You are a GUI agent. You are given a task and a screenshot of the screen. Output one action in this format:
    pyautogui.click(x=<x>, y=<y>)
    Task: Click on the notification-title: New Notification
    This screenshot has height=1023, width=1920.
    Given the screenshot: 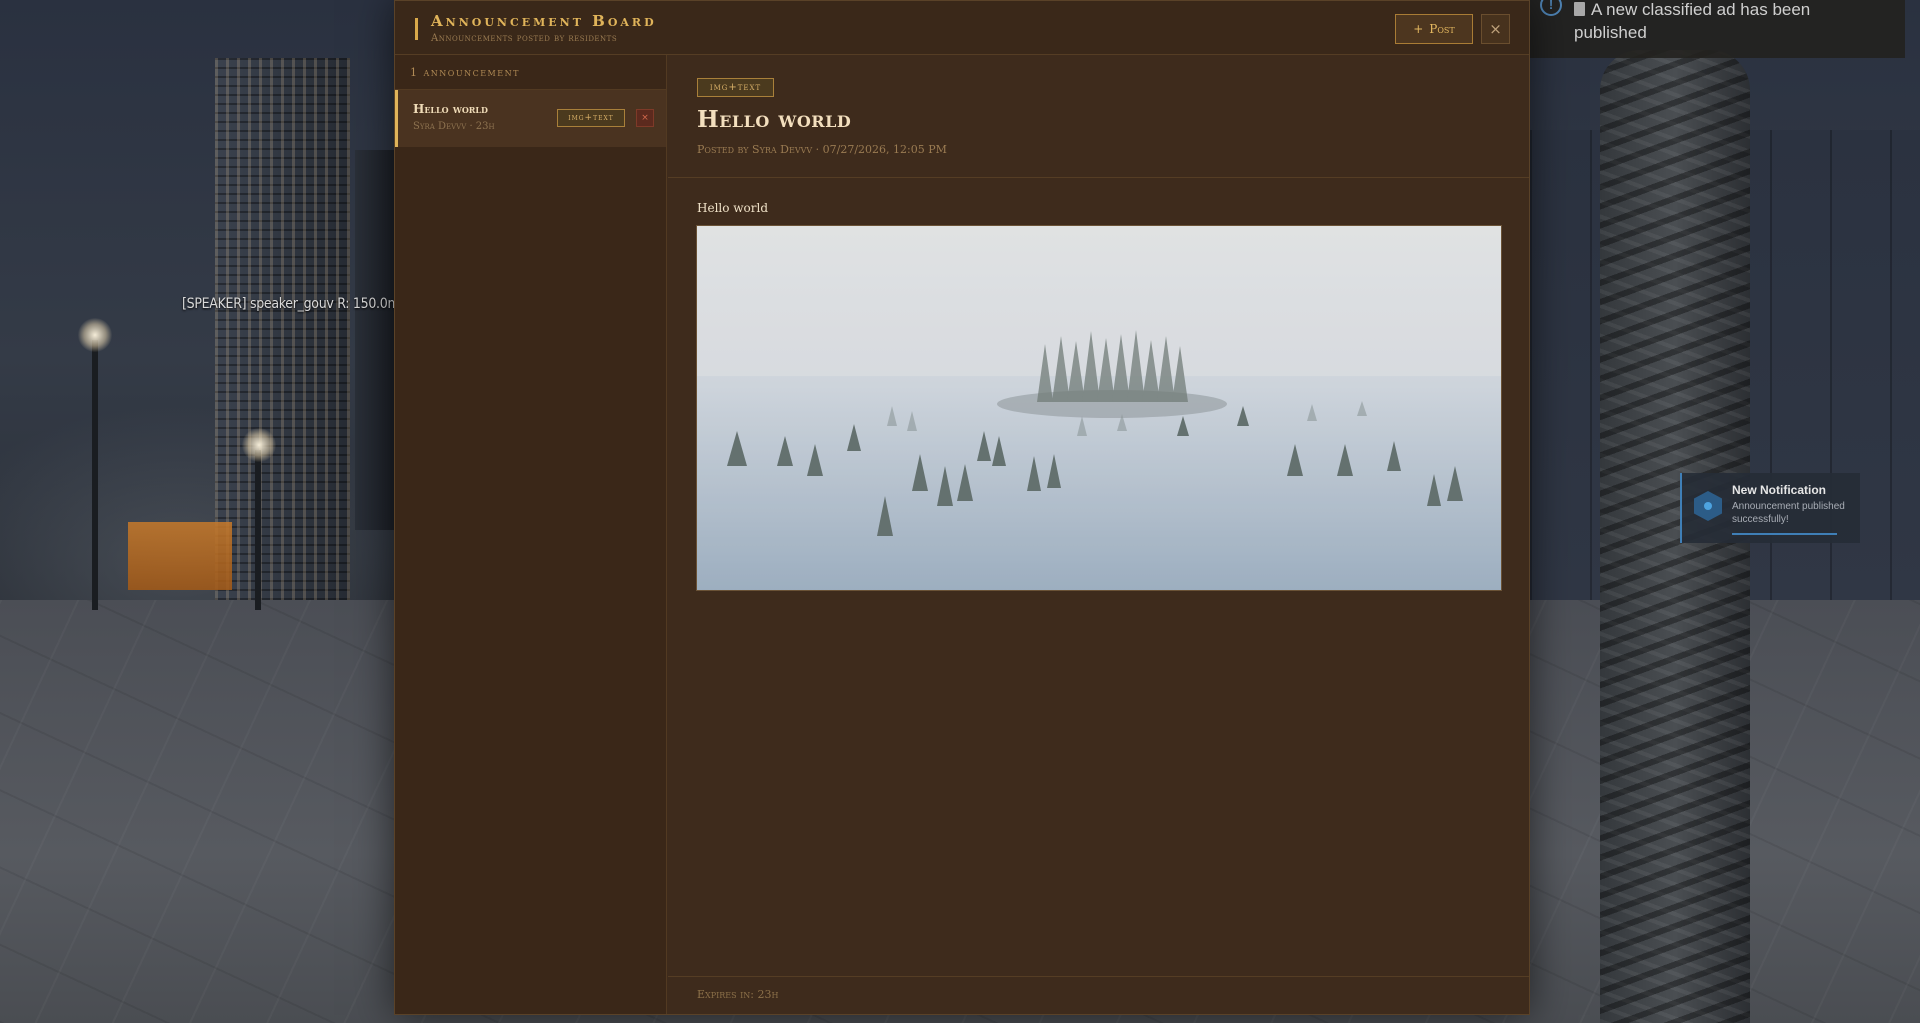 What is the action you would take?
    pyautogui.click(x=1779, y=490)
    